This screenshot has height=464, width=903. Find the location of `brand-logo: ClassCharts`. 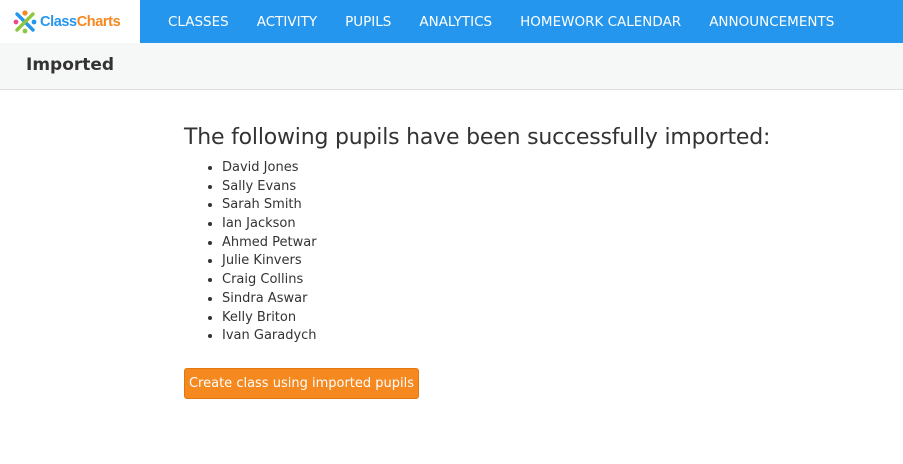

brand-logo: ClassCharts is located at coordinates (70, 21).